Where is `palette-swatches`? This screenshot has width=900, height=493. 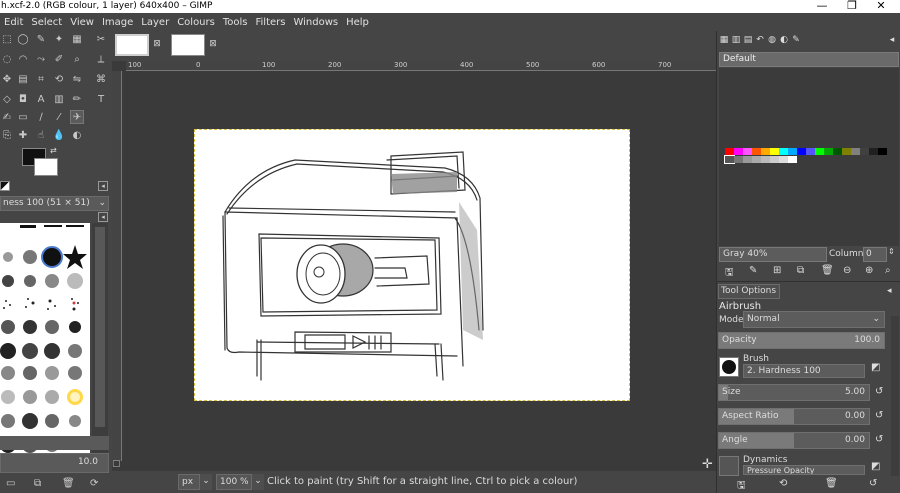
palette-swatches is located at coordinates (809, 157).